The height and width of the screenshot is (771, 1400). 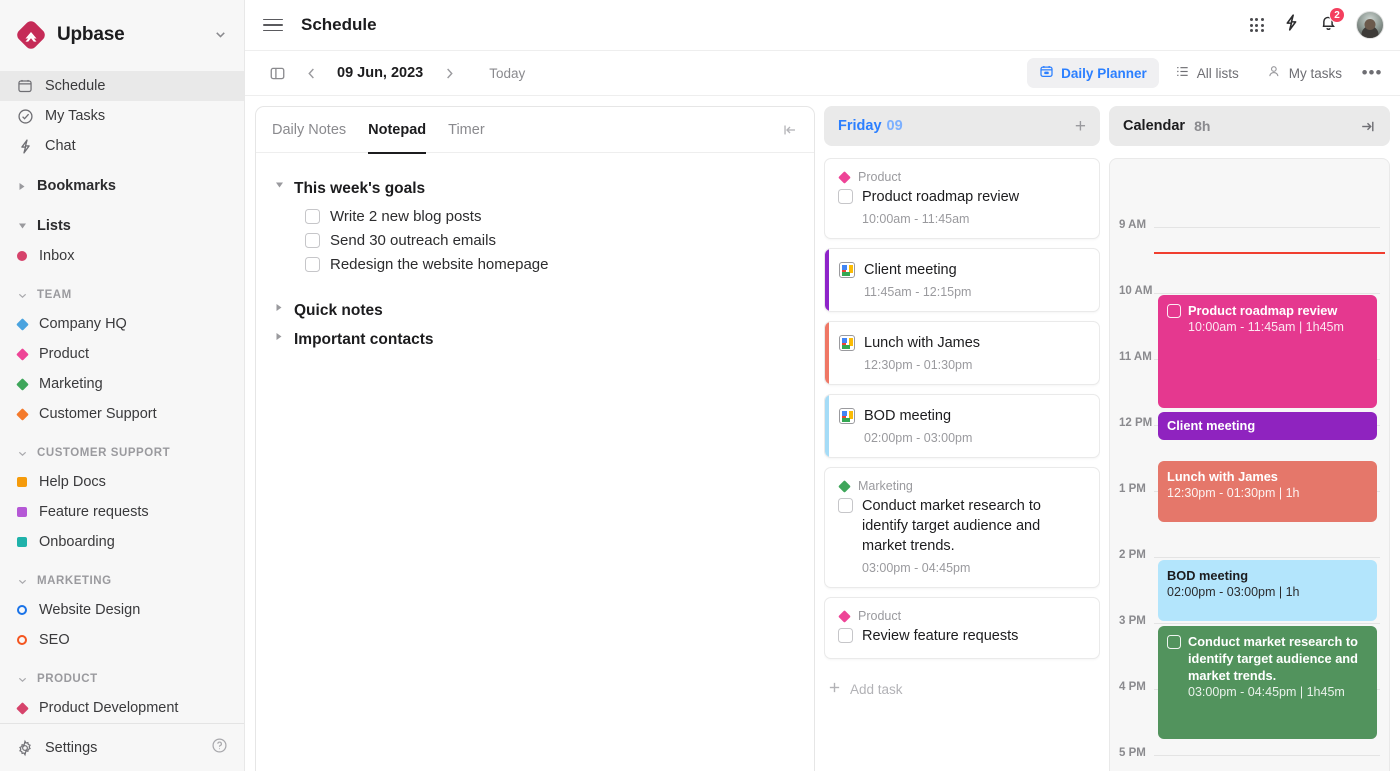 What do you see at coordinates (962, 280) in the screenshot?
I see `event-card: Client meeting 11:45am - 12:15pm` at bounding box center [962, 280].